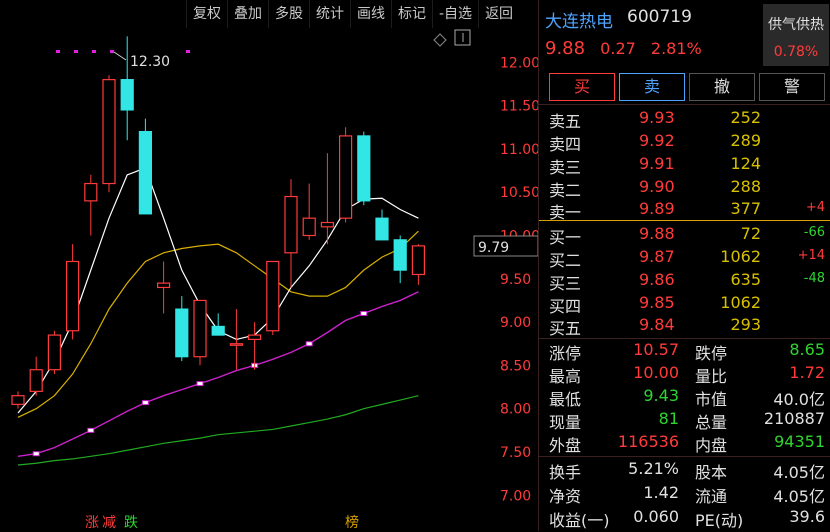 Image resolution: width=830 pixels, height=532 pixels. What do you see at coordinates (565, 445) in the screenshot?
I see `stat-label: 外盘` at bounding box center [565, 445].